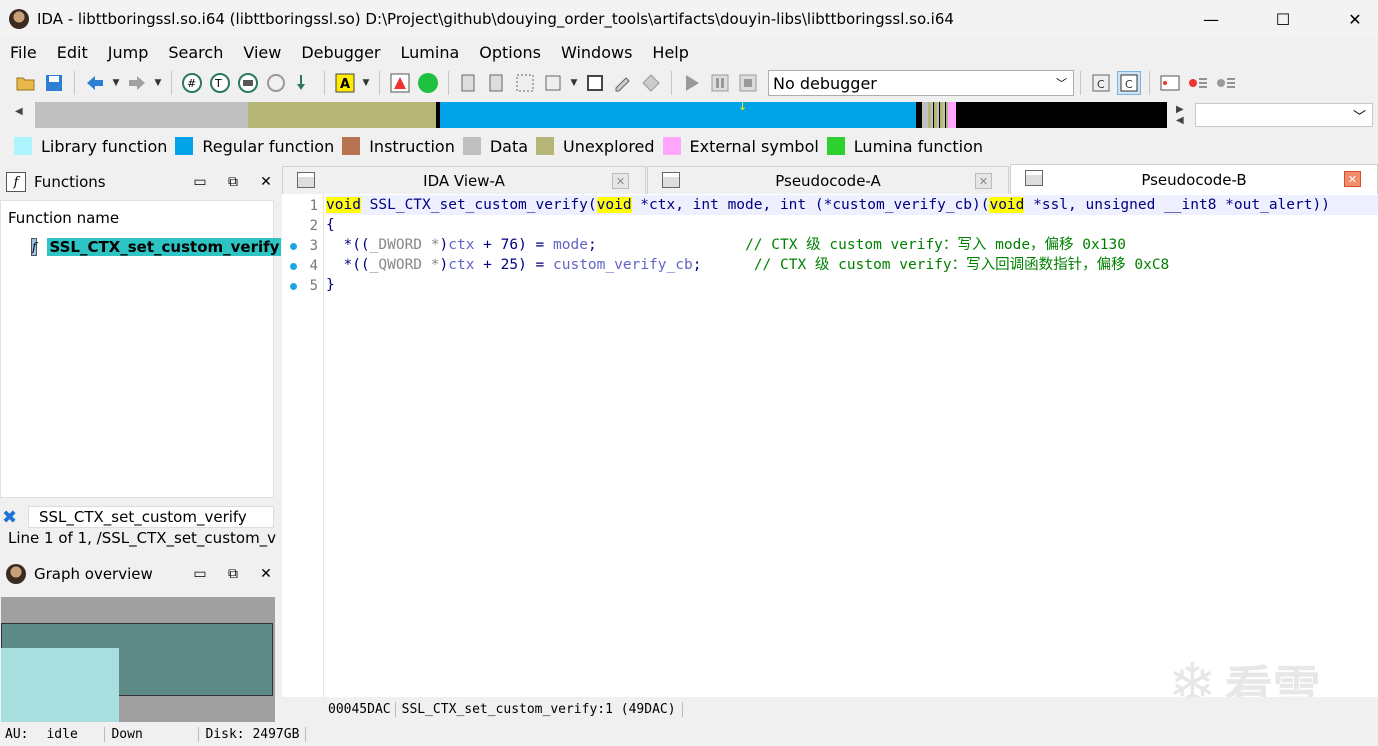  I want to click on maximize-button: ☐, so click(1283, 19).